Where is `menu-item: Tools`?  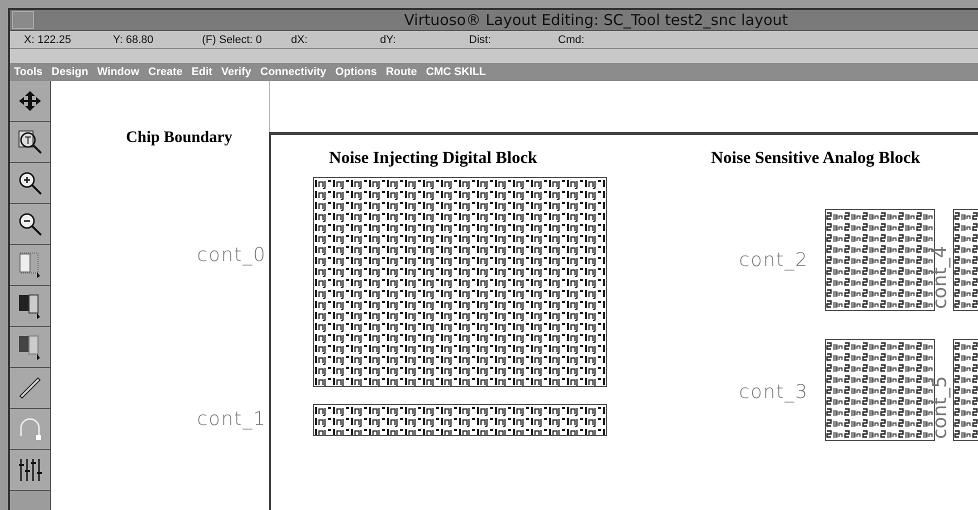 menu-item: Tools is located at coordinates (28, 72).